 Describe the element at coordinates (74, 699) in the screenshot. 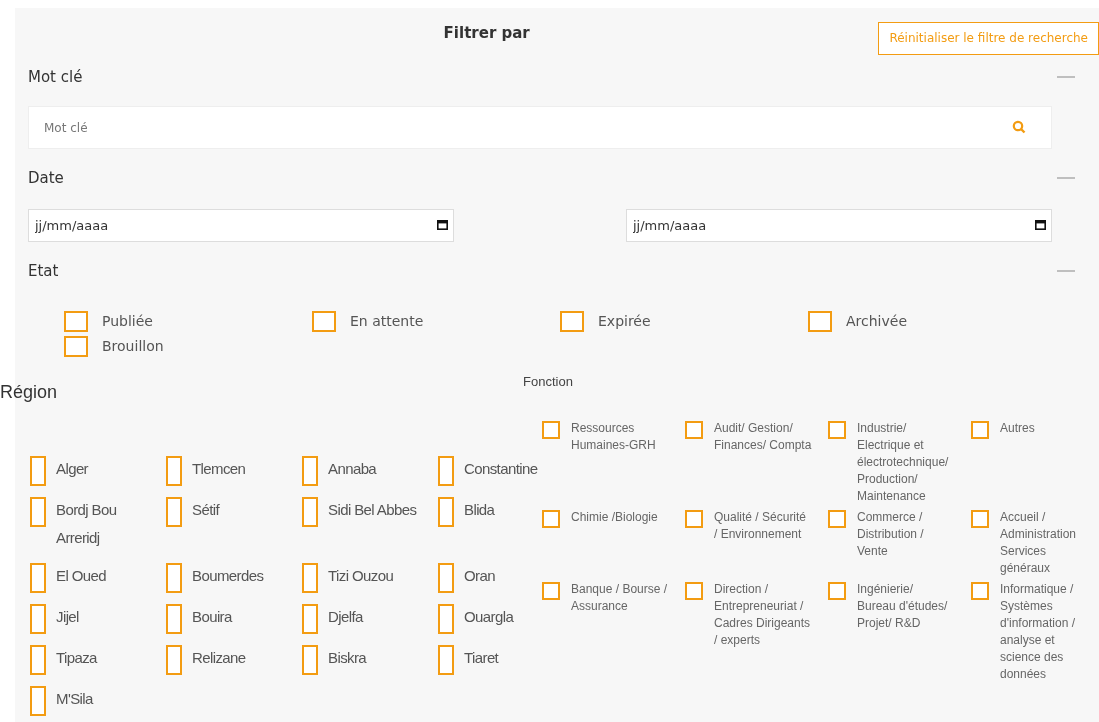

I see `checkbox-label: M'Sila` at that location.